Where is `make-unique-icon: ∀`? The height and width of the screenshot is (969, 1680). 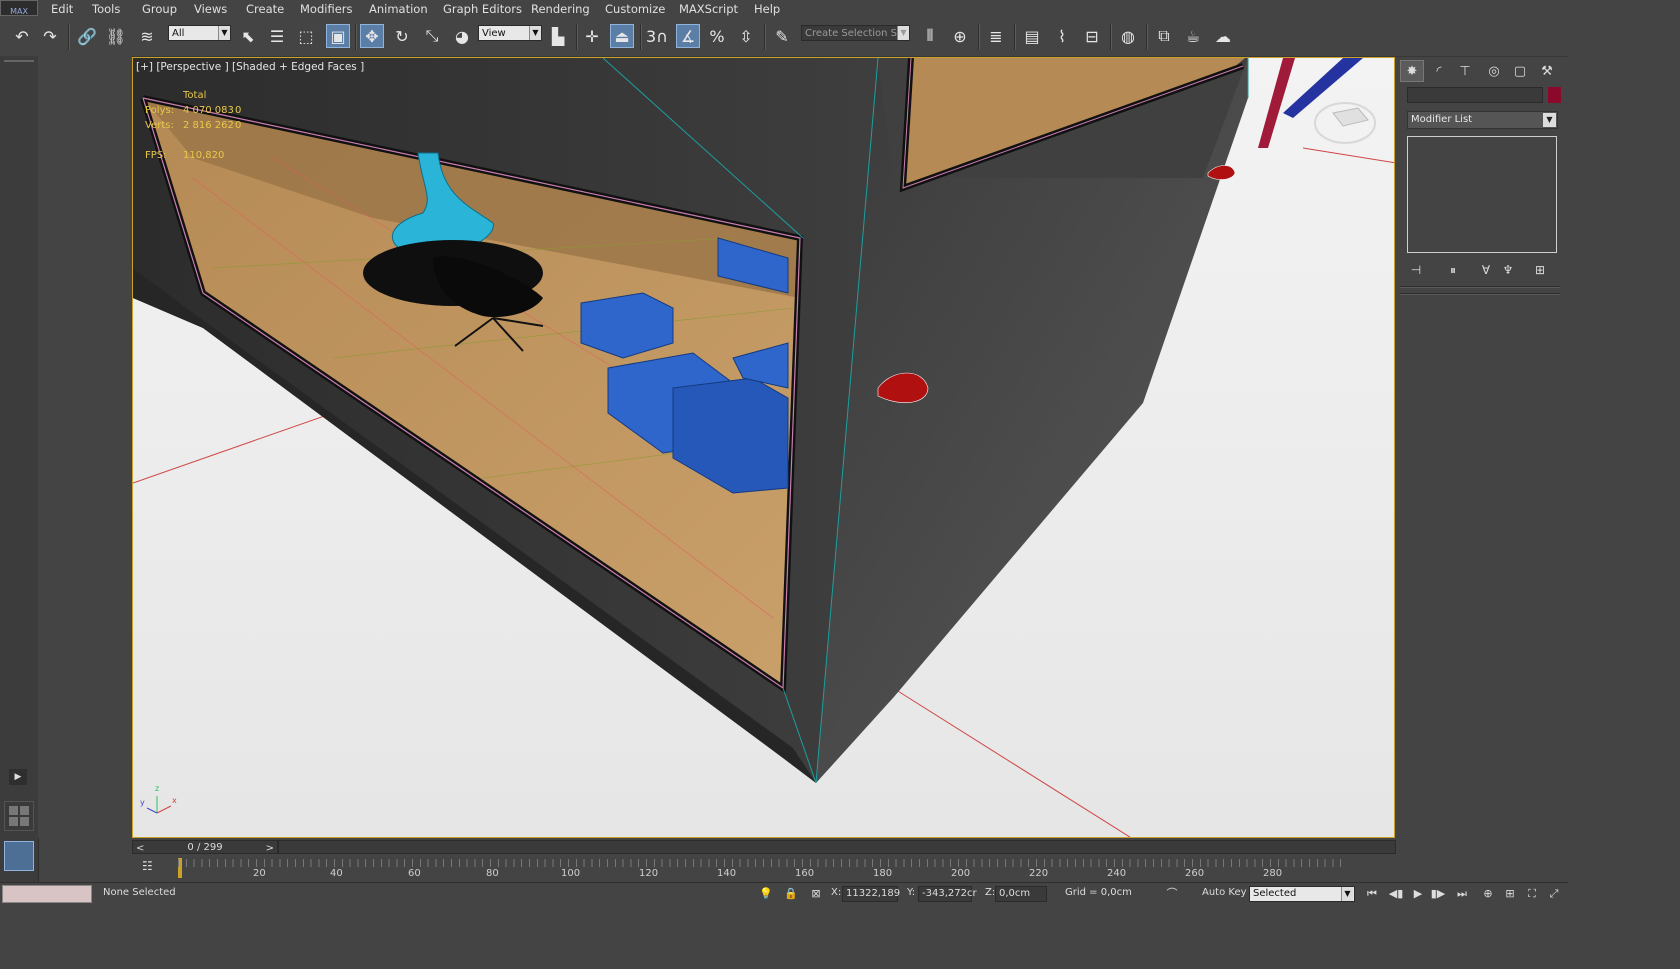 make-unique-icon: ∀ is located at coordinates (1486, 270).